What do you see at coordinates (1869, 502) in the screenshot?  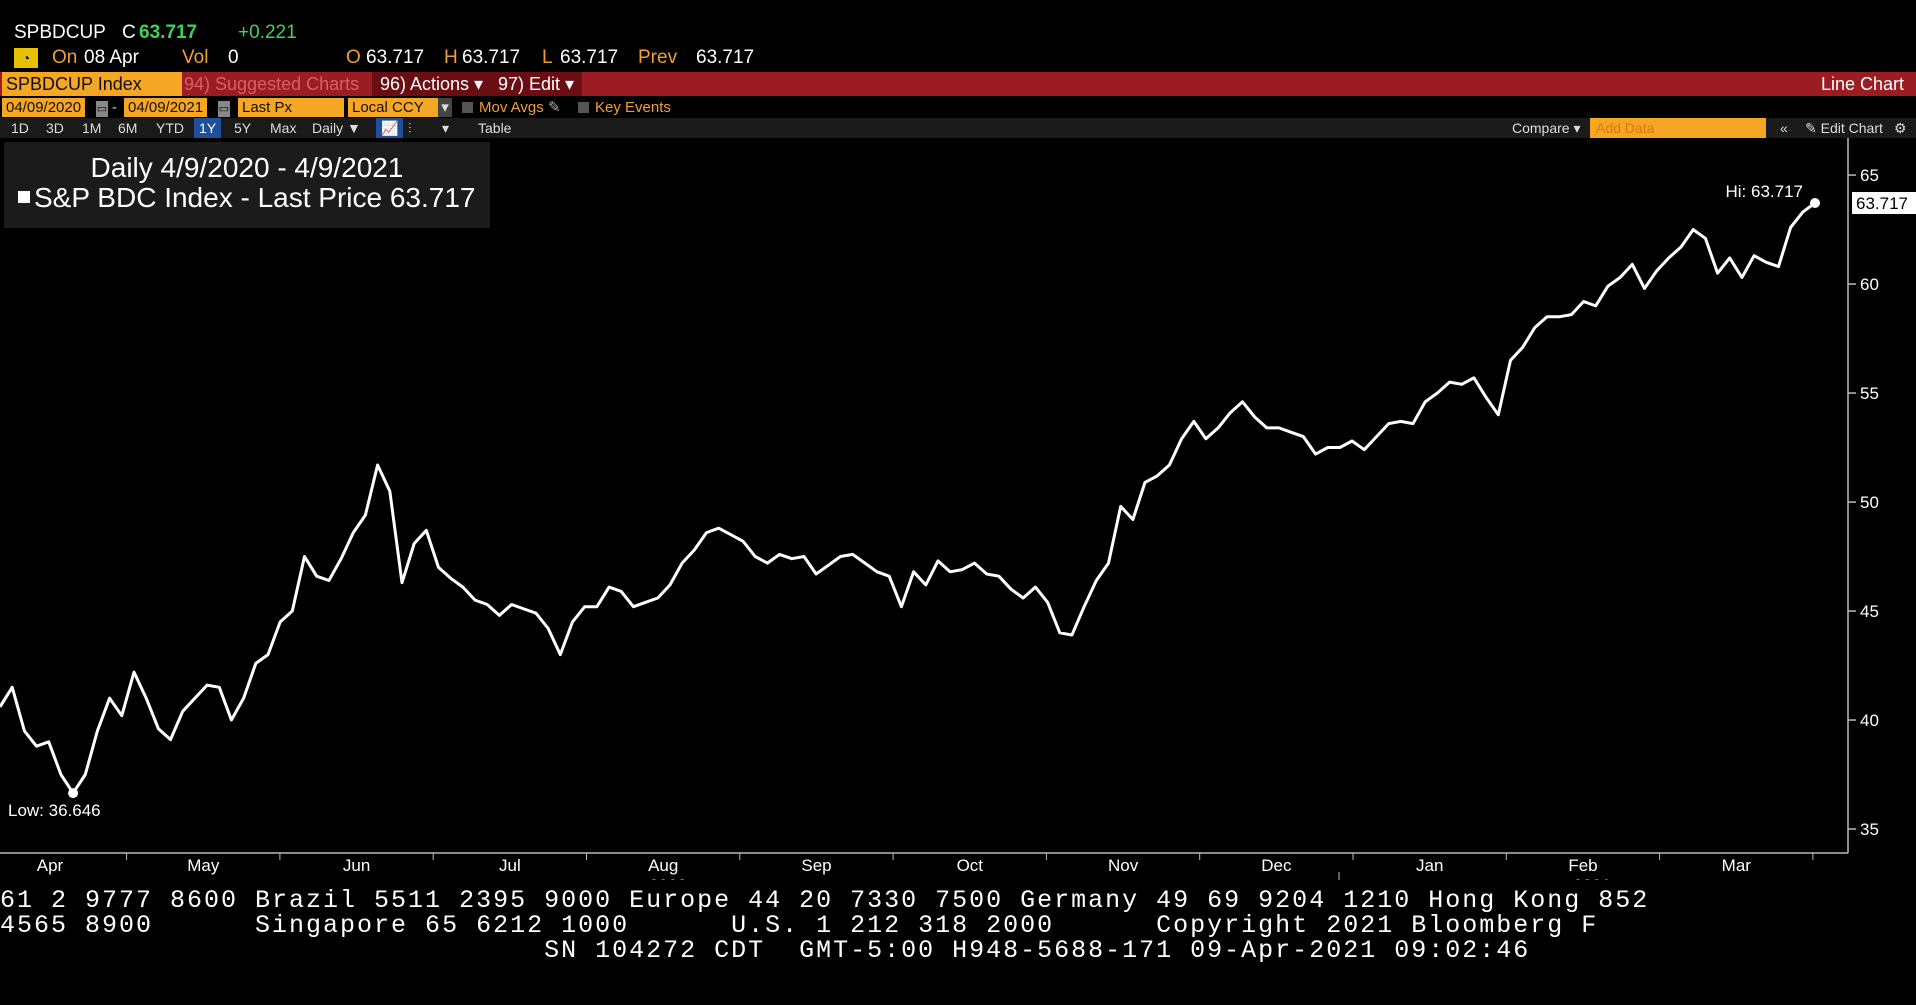 I see `y-tick-label: 50` at bounding box center [1869, 502].